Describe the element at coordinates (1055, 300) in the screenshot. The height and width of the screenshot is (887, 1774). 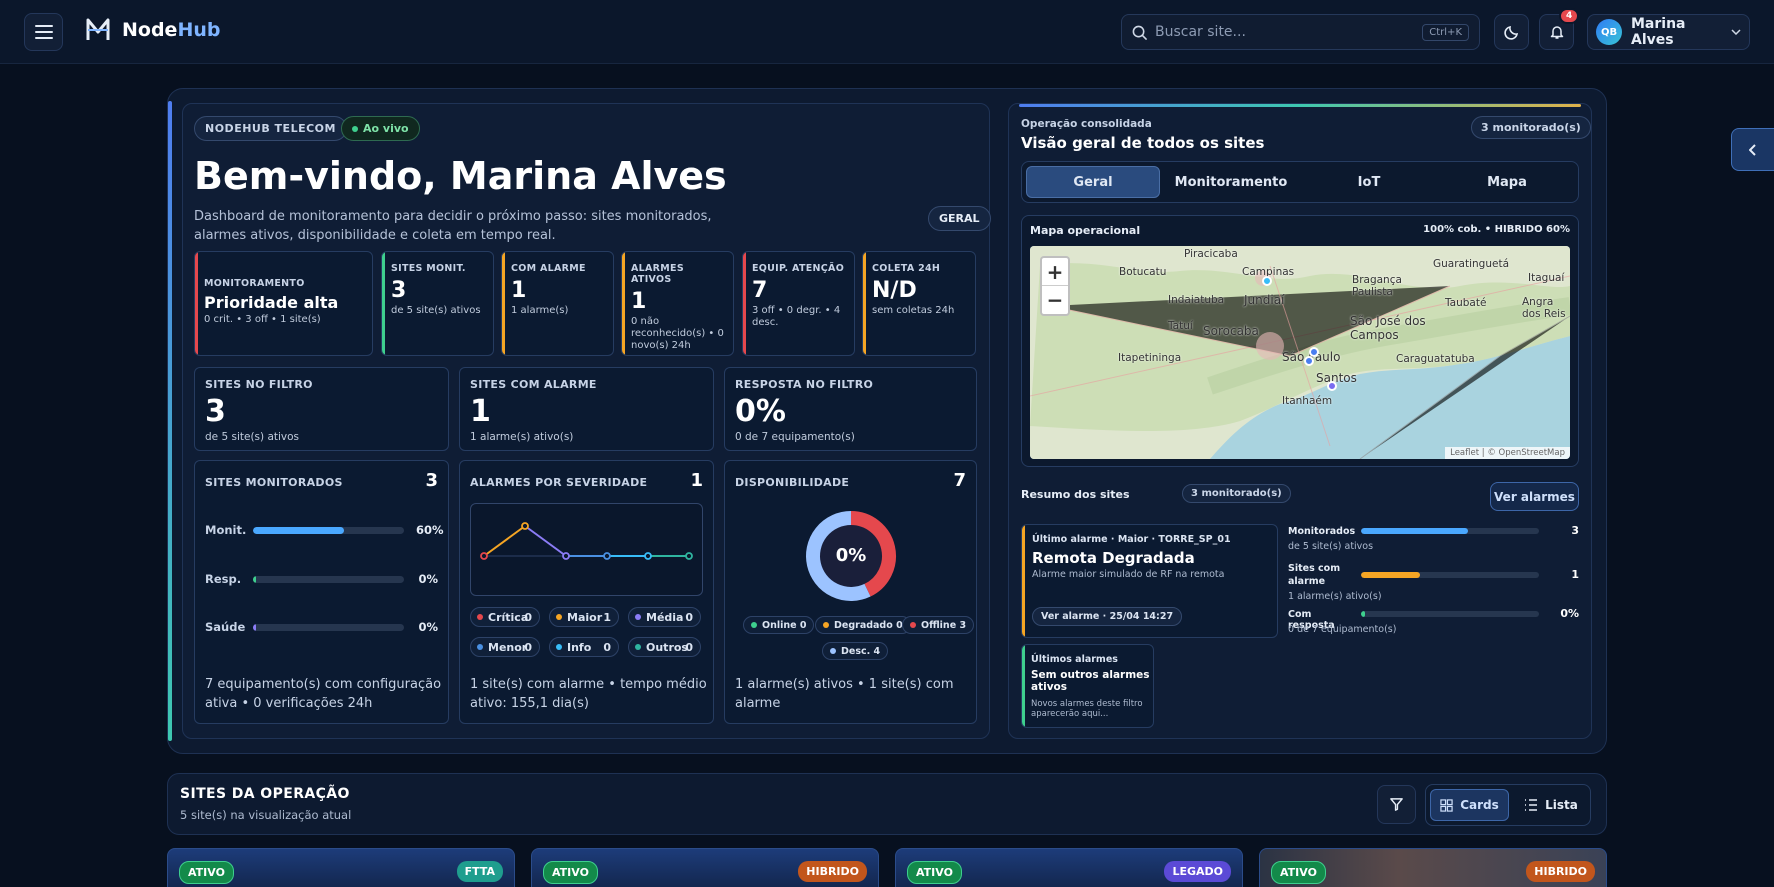
I see `zoom-out-button: −` at that location.